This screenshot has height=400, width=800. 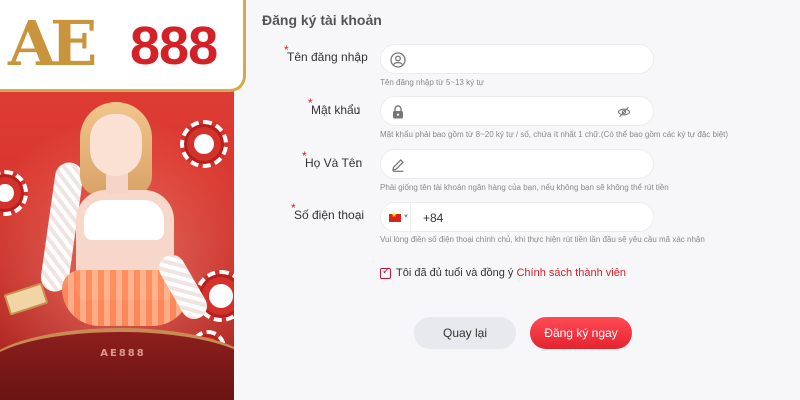 I want to click on lock-icon, so click(x=398, y=112).